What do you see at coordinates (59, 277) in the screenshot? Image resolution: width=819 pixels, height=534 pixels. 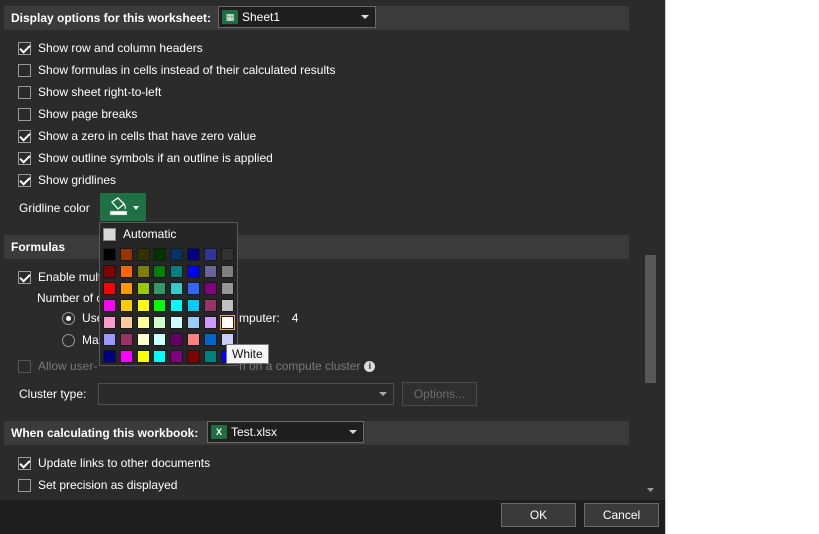 I see `option-enable-multithread: Enable mult` at bounding box center [59, 277].